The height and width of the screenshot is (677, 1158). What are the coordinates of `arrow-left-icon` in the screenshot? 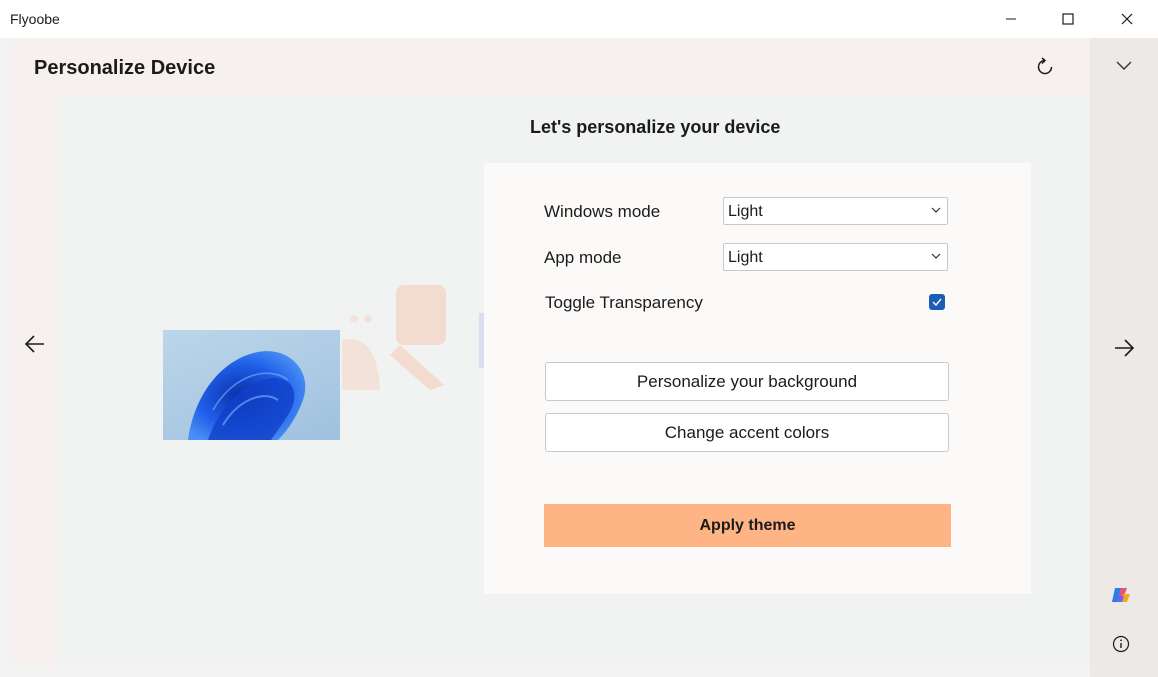 It's located at (34, 344).